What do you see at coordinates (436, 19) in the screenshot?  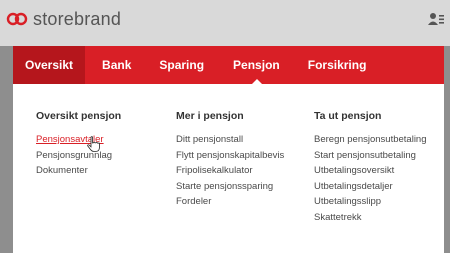 I see `user-menu-icon` at bounding box center [436, 19].